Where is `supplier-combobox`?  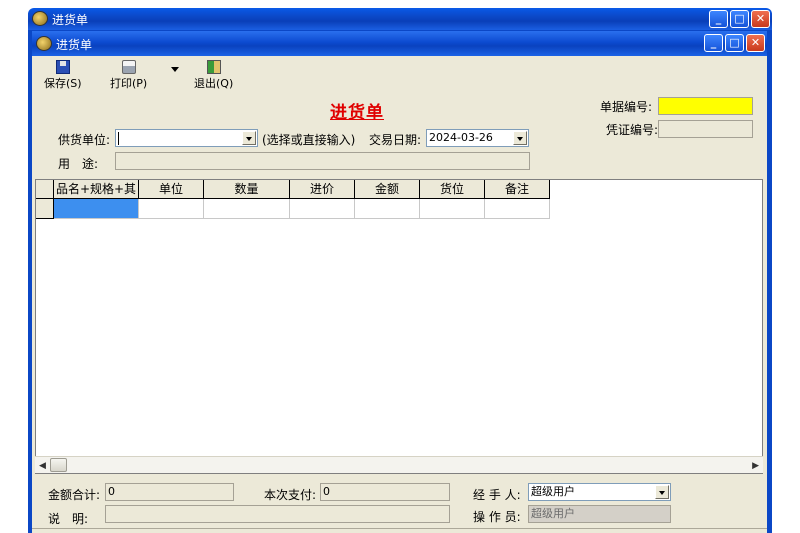 supplier-combobox is located at coordinates (186, 138).